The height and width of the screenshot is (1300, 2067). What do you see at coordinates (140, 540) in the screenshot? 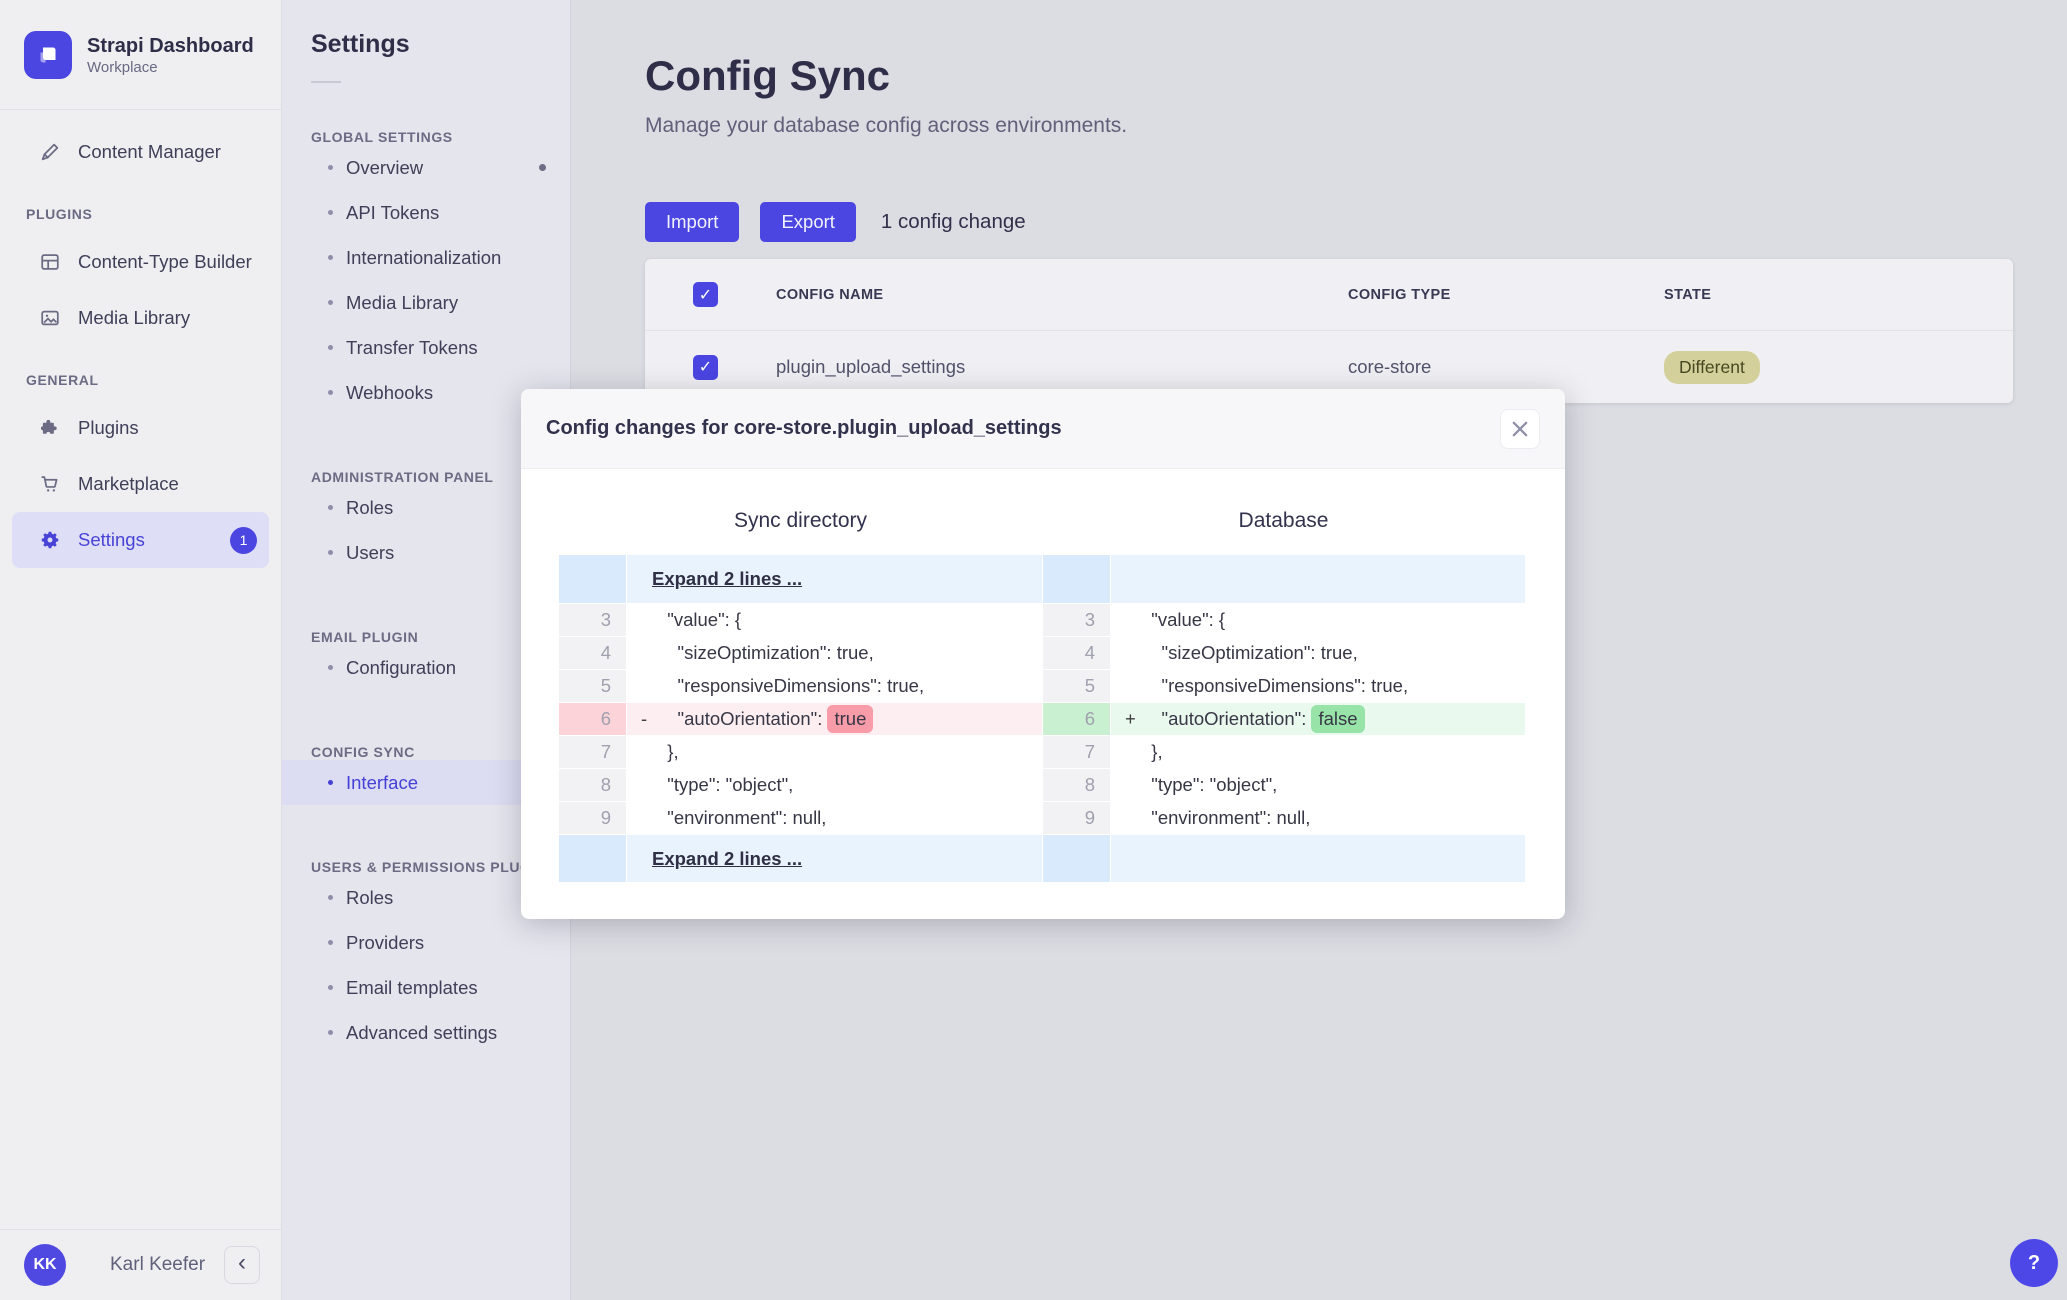
I see `sidebar-item-settings: Settings 1` at bounding box center [140, 540].